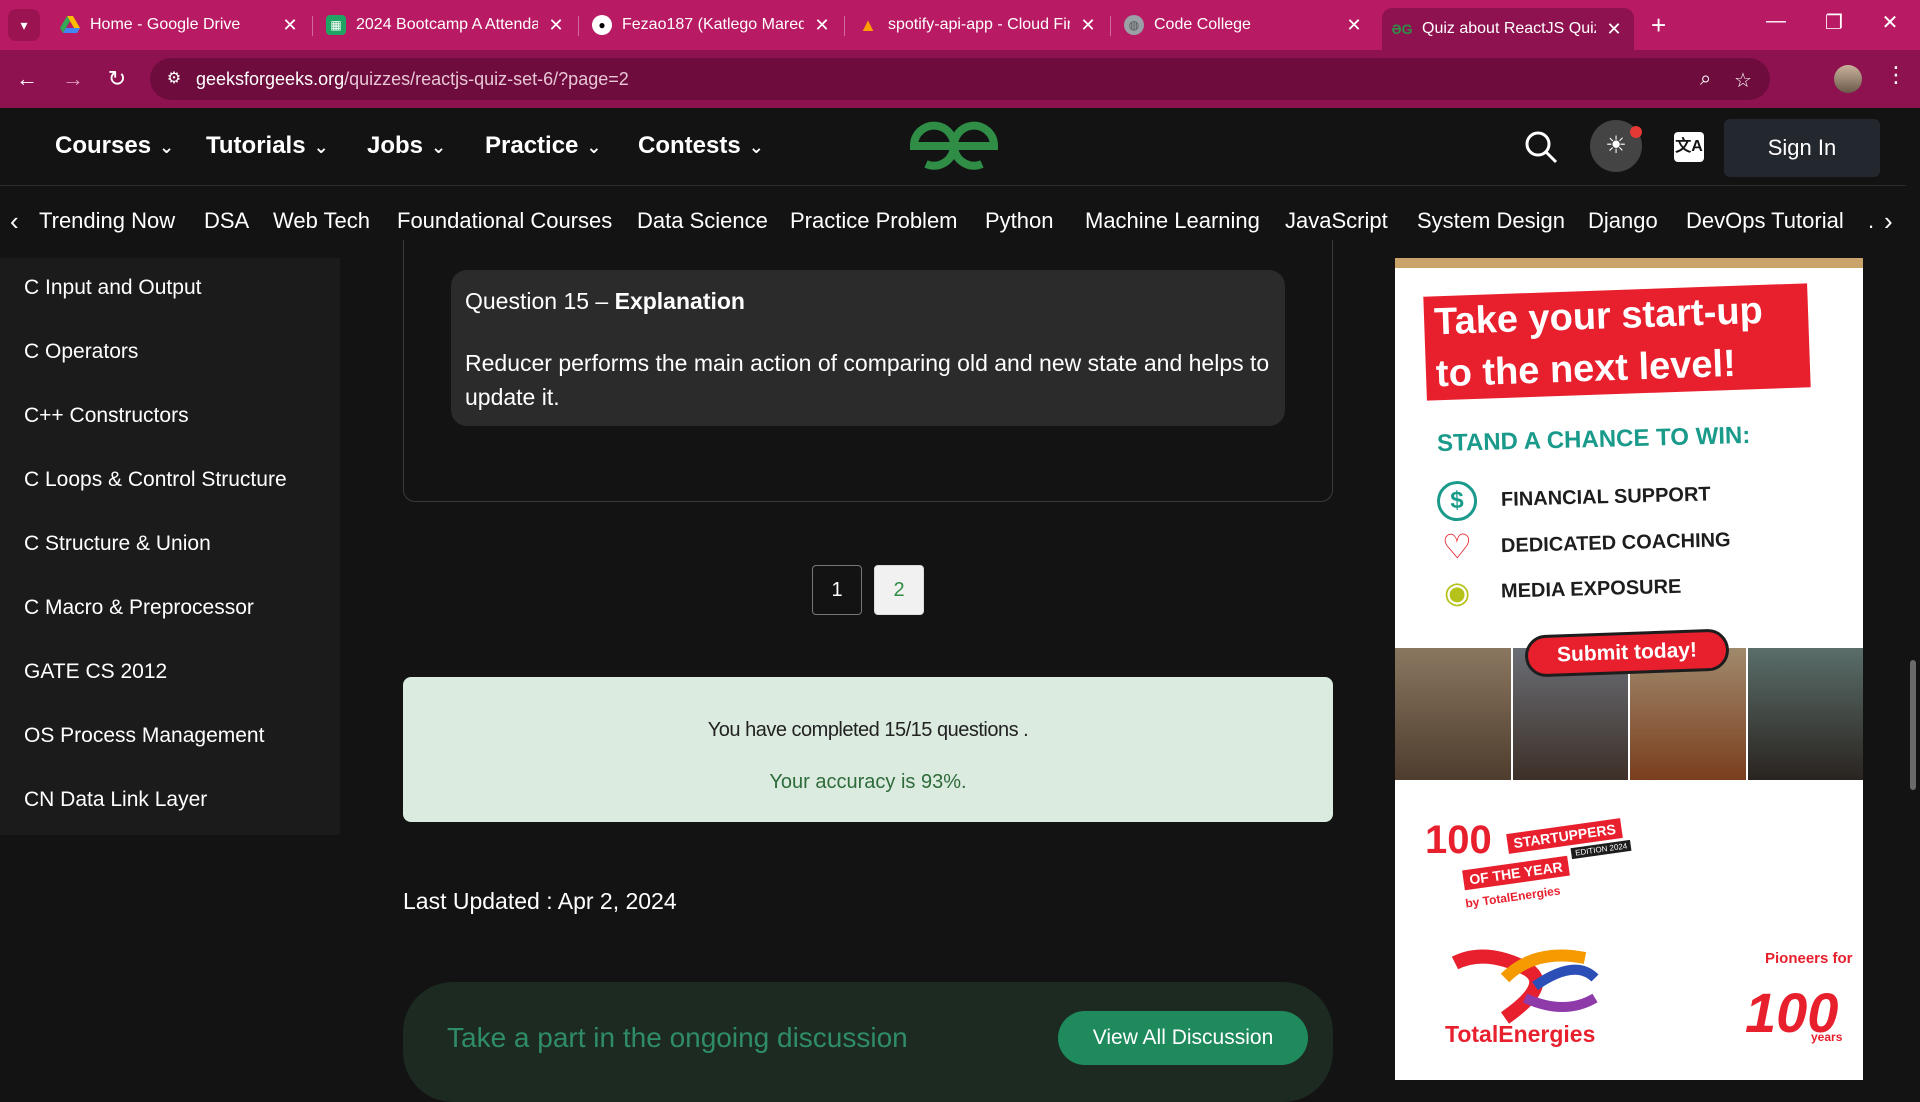  Describe the element at coordinates (1888, 221) in the screenshot. I see `chevron-right-icon: ›` at that location.